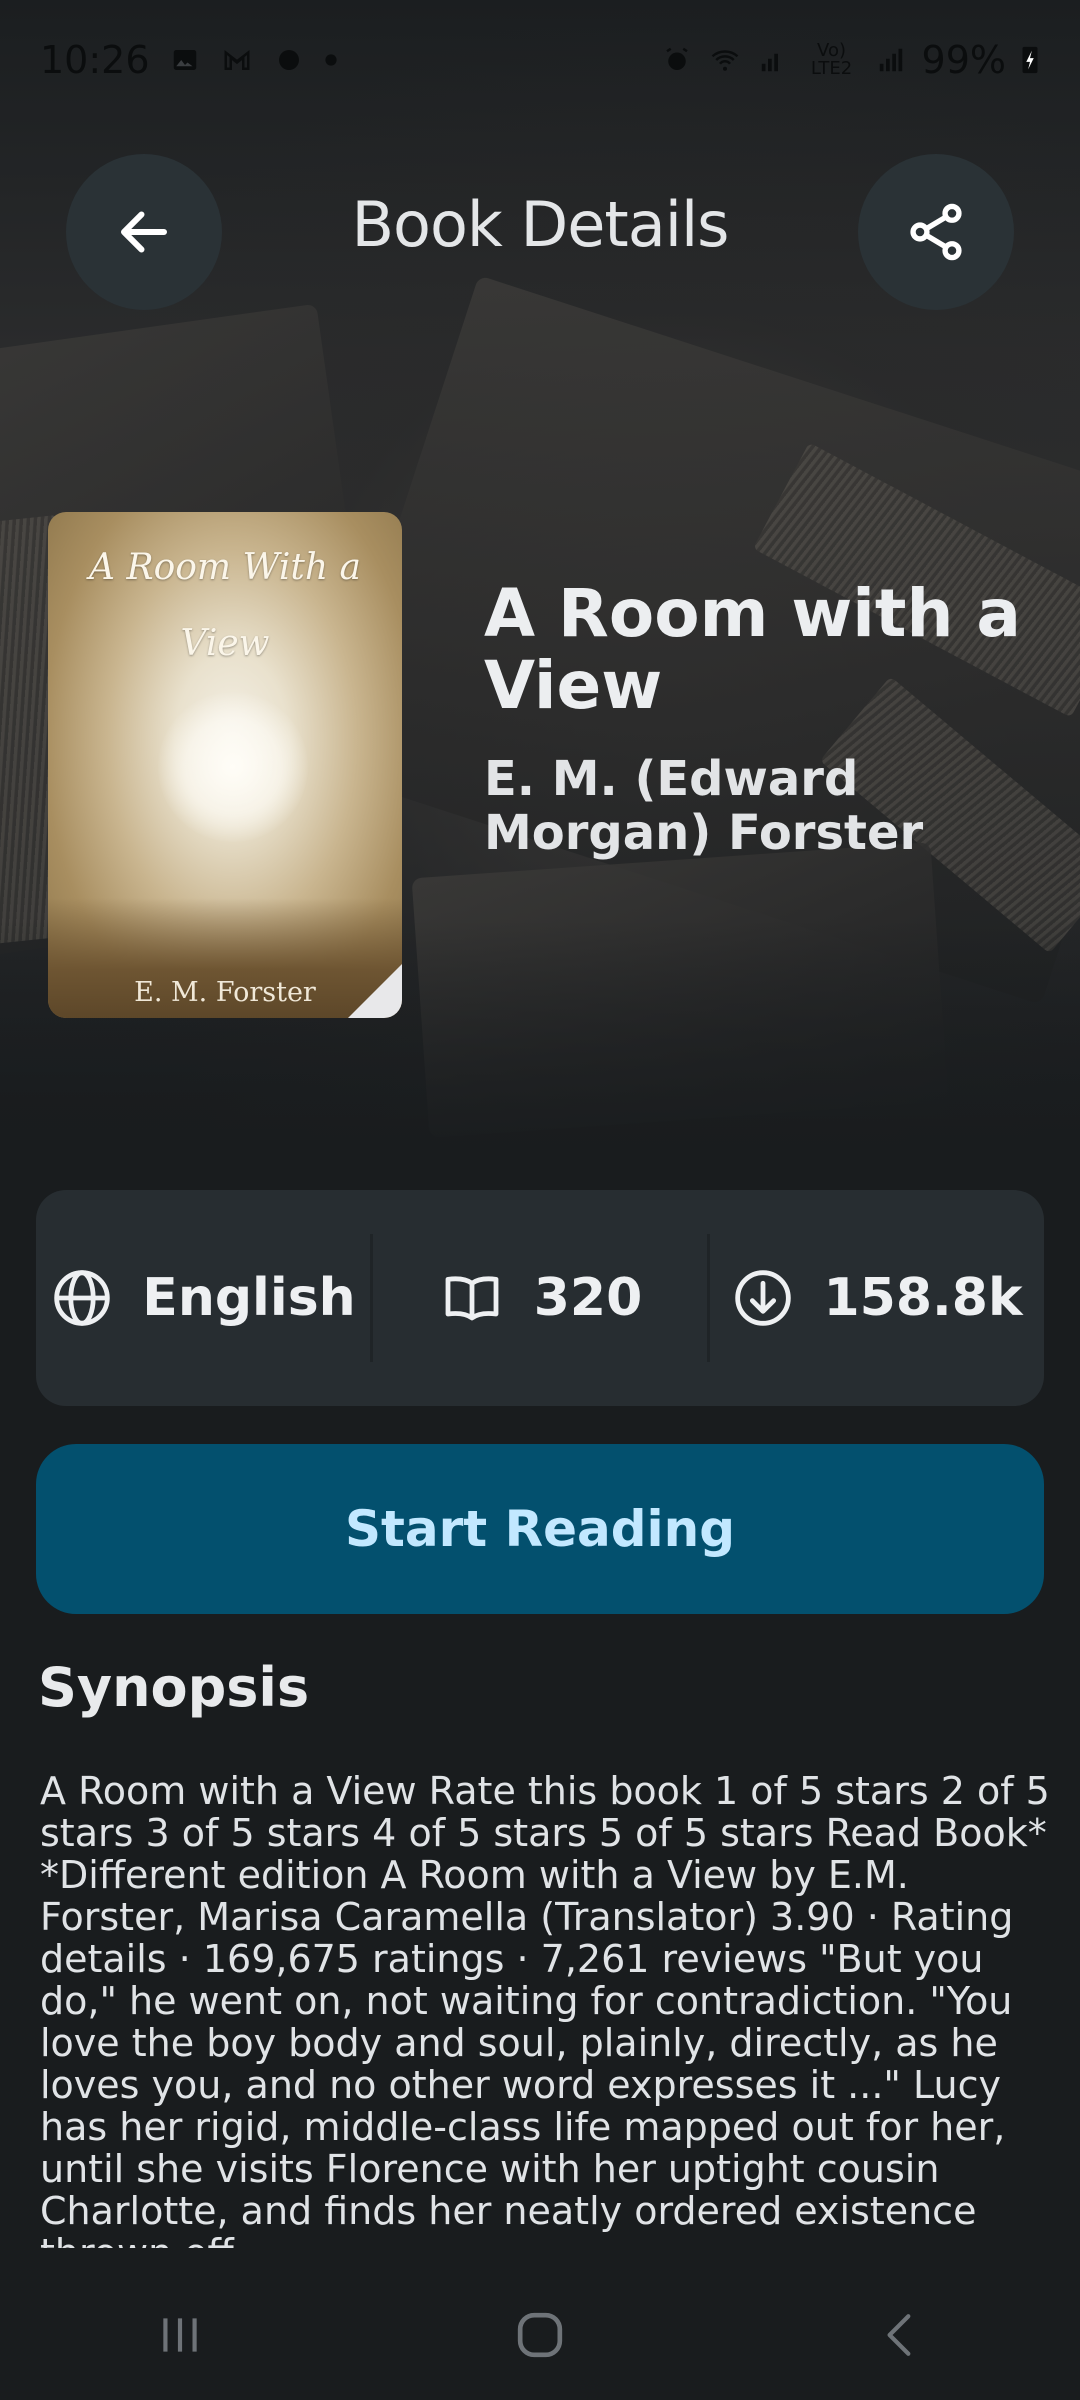 This screenshot has width=1080, height=2400. Describe the element at coordinates (704, 806) in the screenshot. I see `book-author: E. M. (Edward Morgan) Forster` at that location.